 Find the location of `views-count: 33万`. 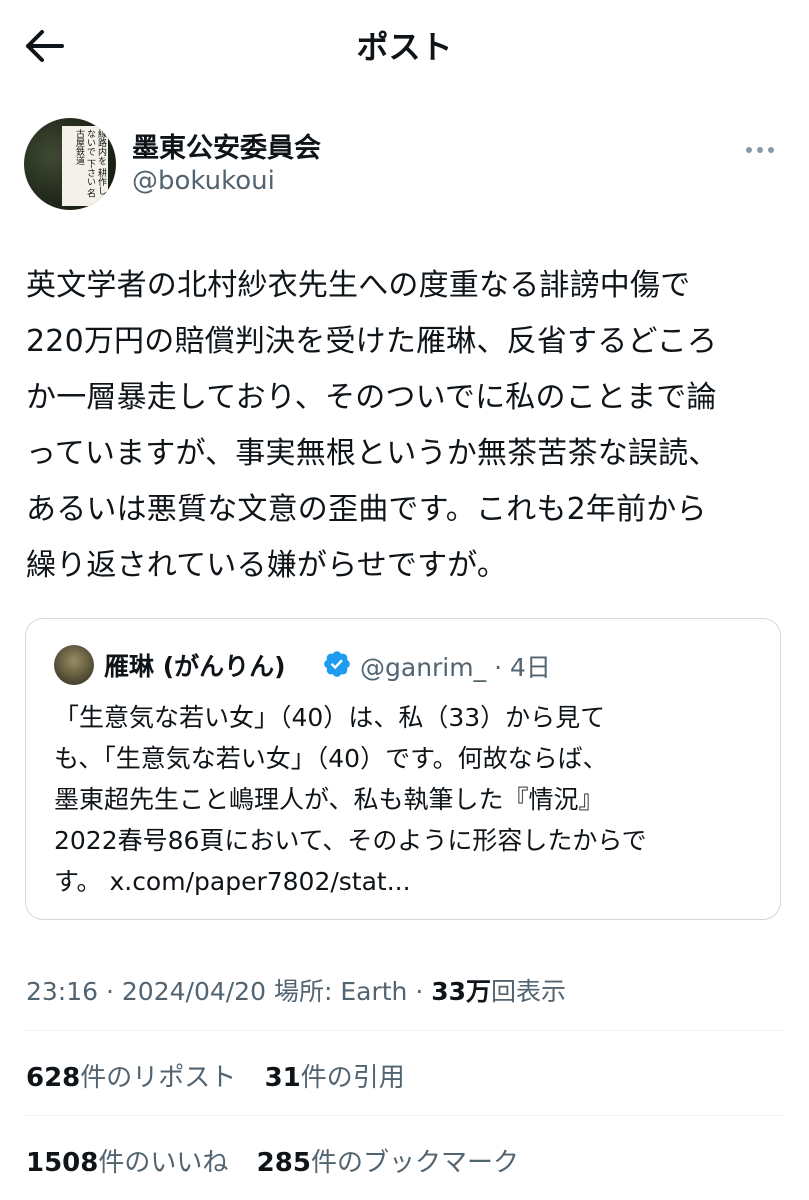

views-count: 33万 is located at coordinates (461, 991).